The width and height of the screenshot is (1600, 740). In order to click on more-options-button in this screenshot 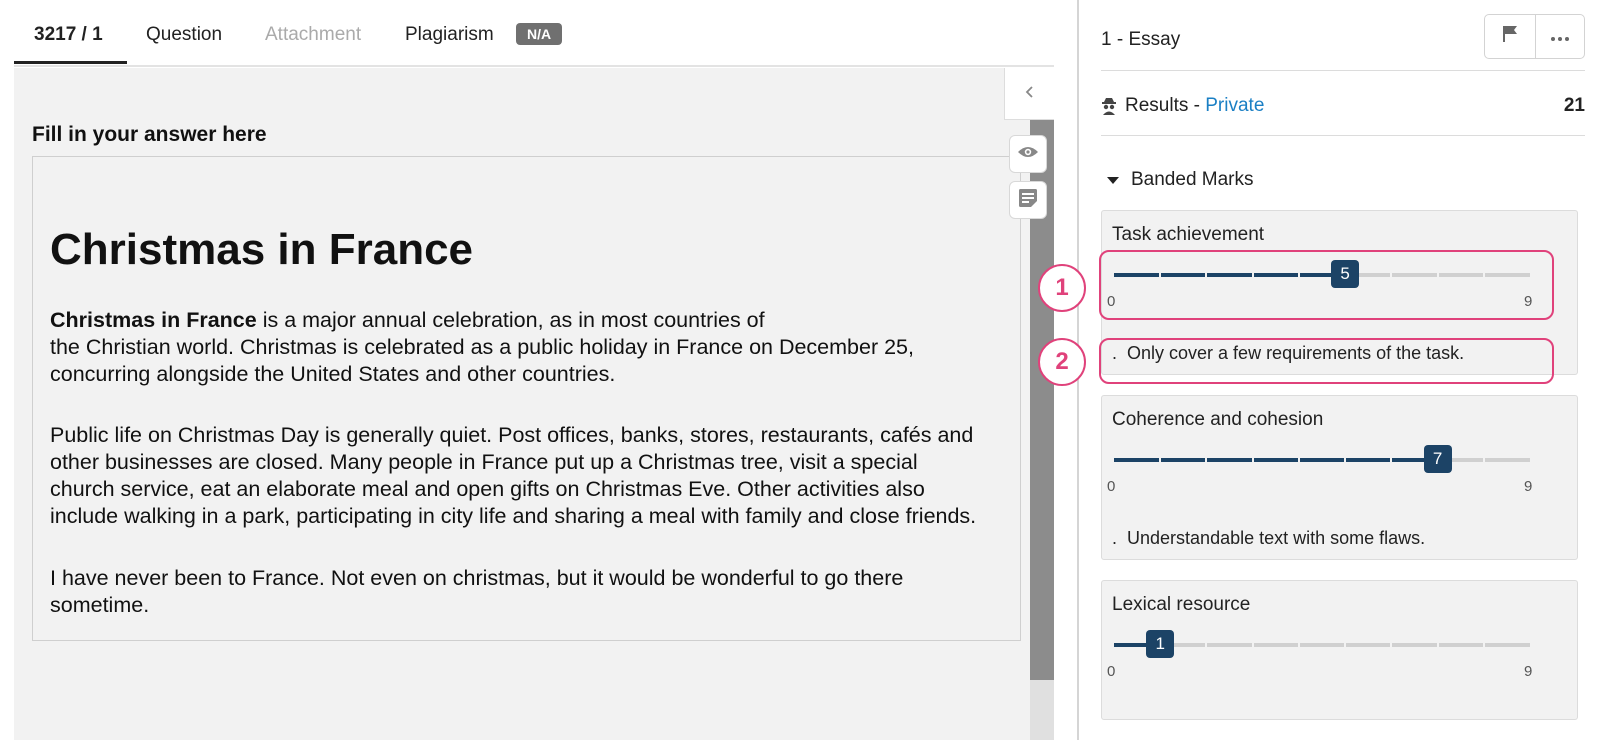, I will do `click(1559, 36)`.